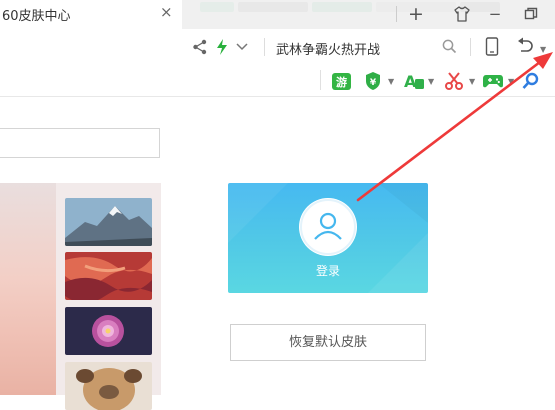 Image resolution: width=555 pixels, height=410 pixels. I want to click on undo-icon, so click(526, 46).